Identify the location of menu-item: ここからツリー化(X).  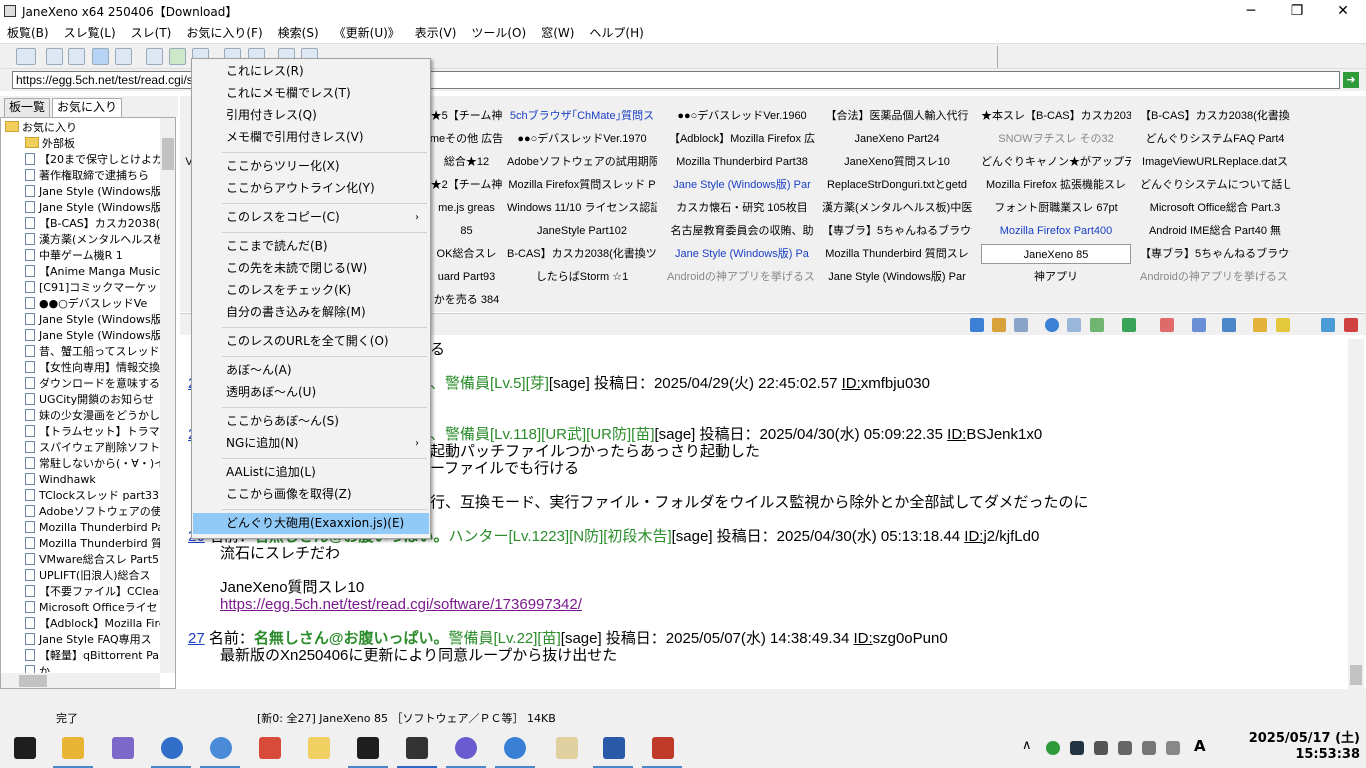
(311, 166).